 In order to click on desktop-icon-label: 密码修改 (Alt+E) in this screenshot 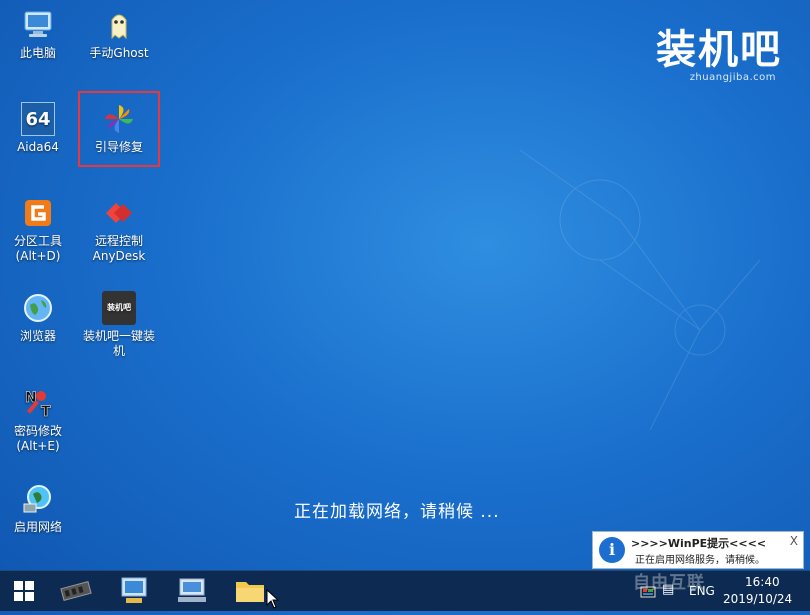, I will do `click(37, 438)`.